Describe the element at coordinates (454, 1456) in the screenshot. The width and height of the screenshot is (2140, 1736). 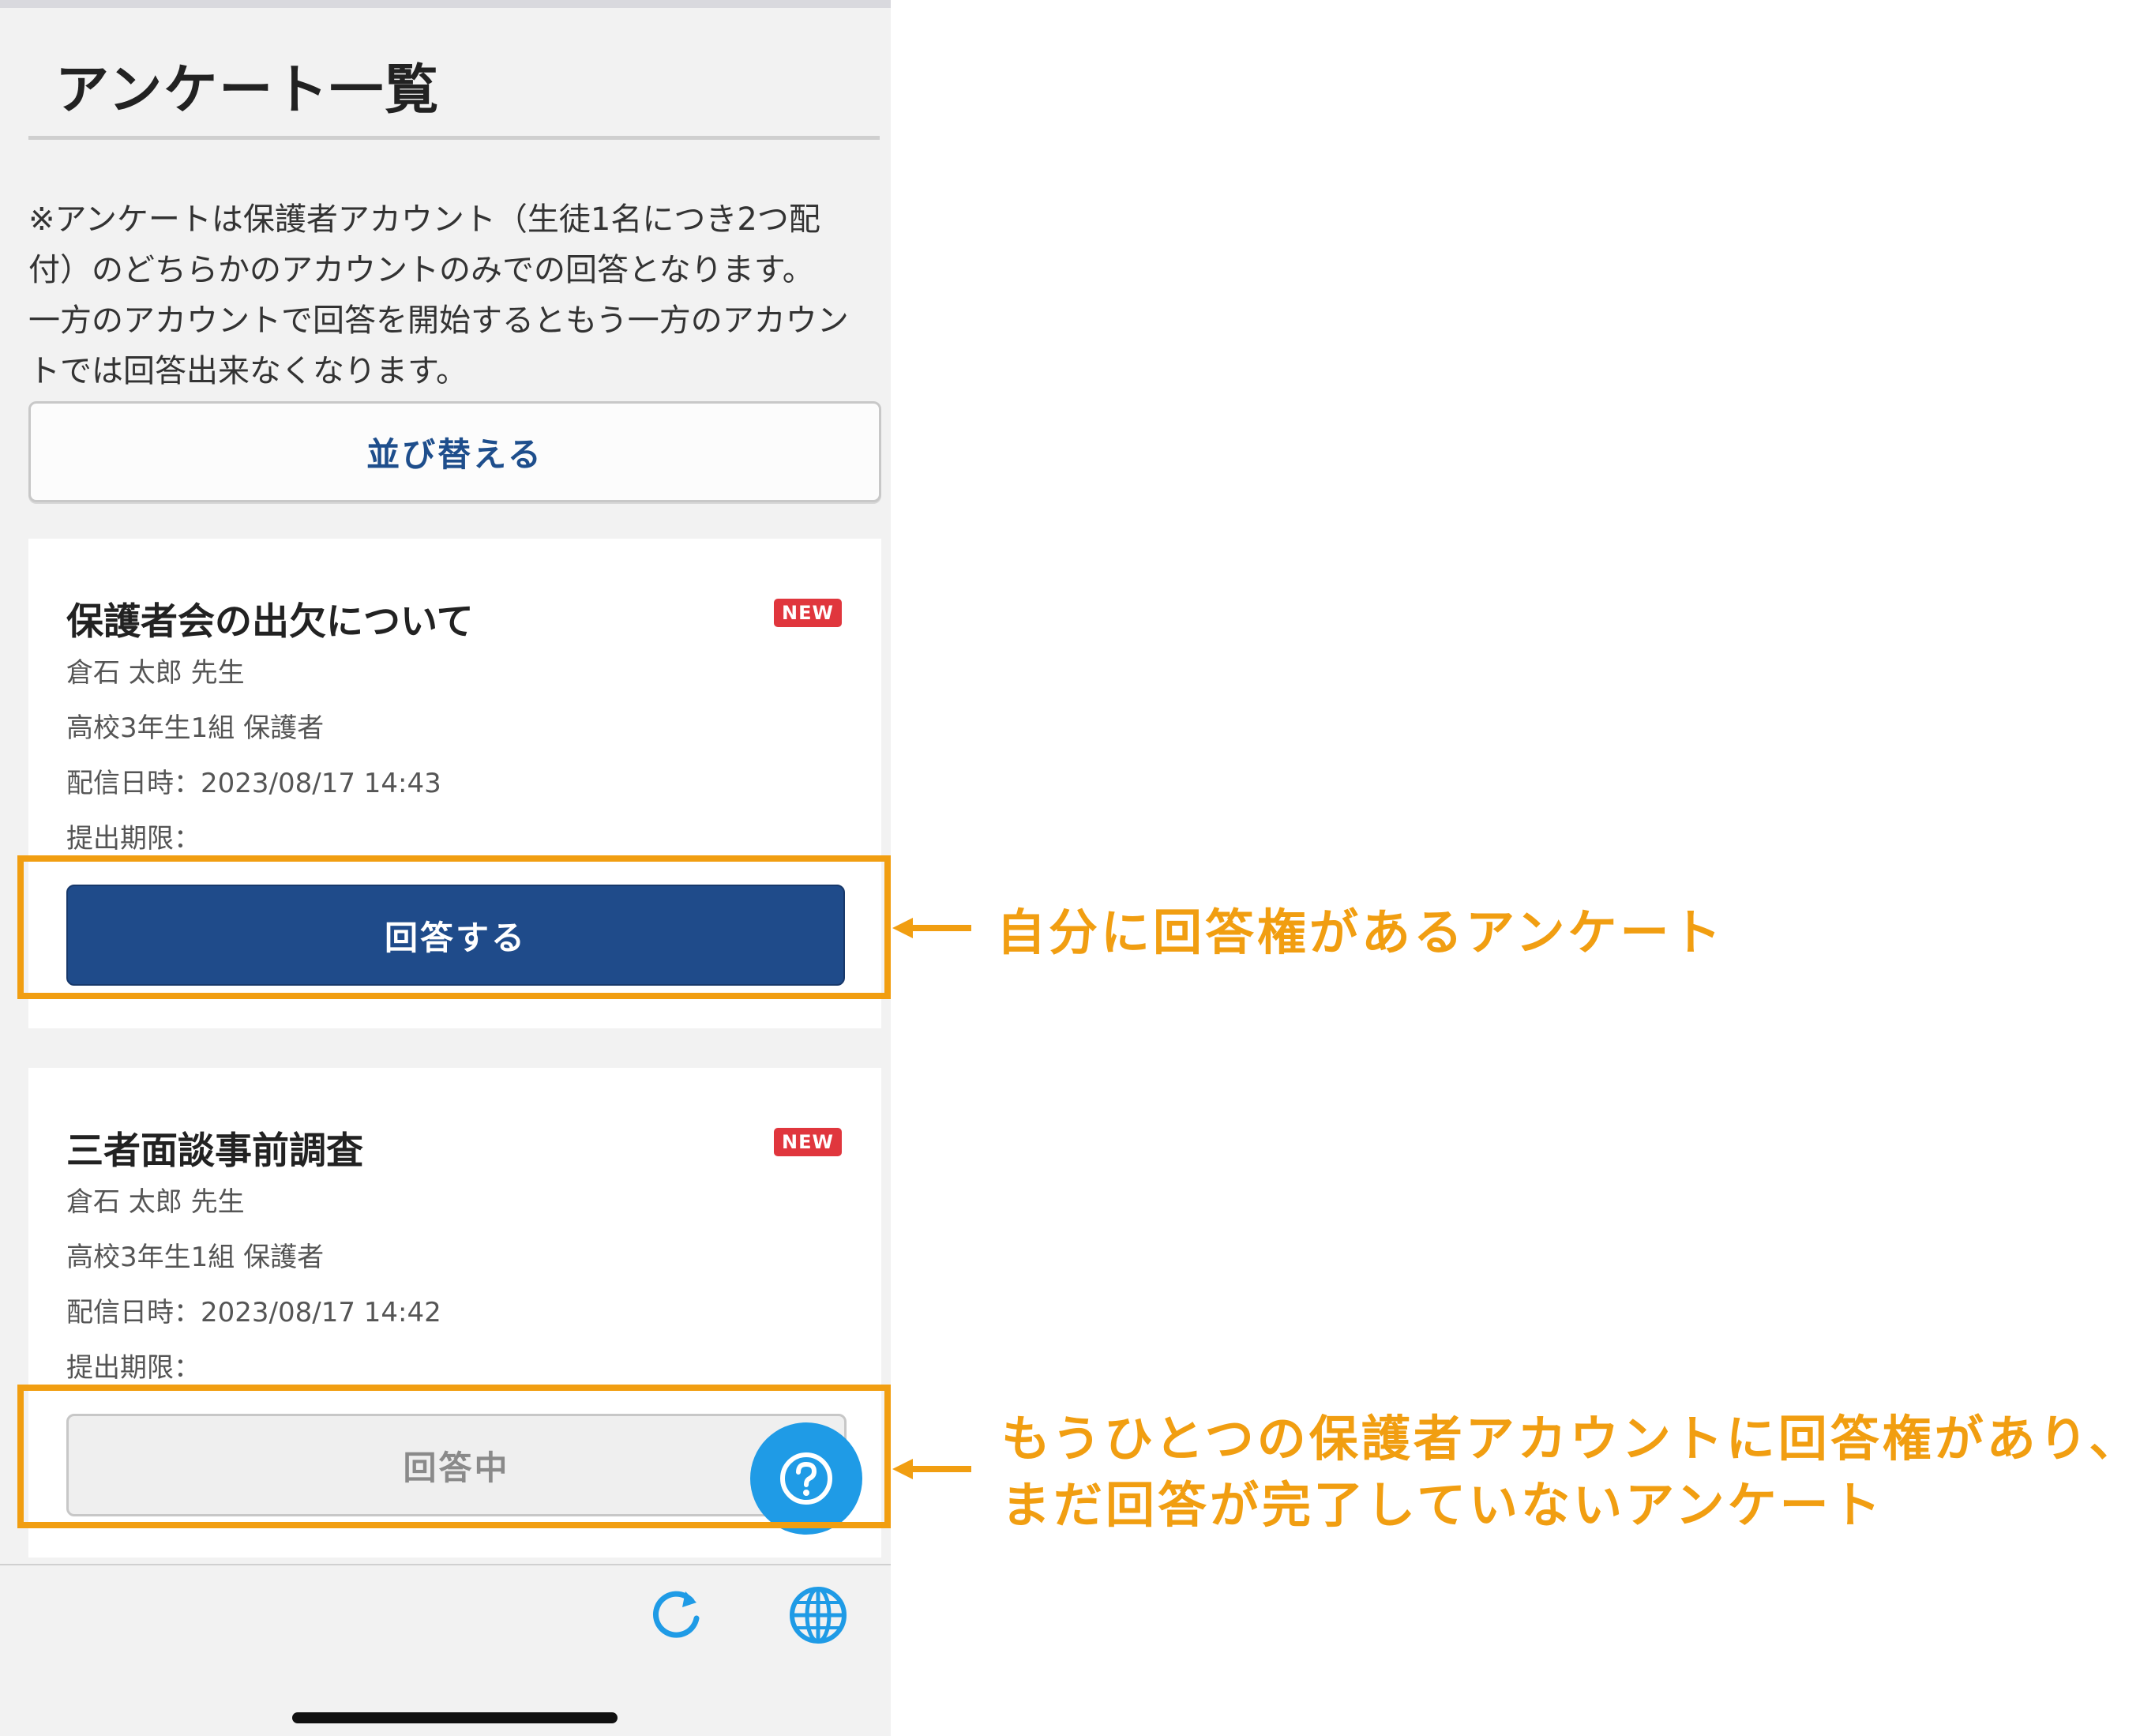
I see `highlight-box-answering` at that location.